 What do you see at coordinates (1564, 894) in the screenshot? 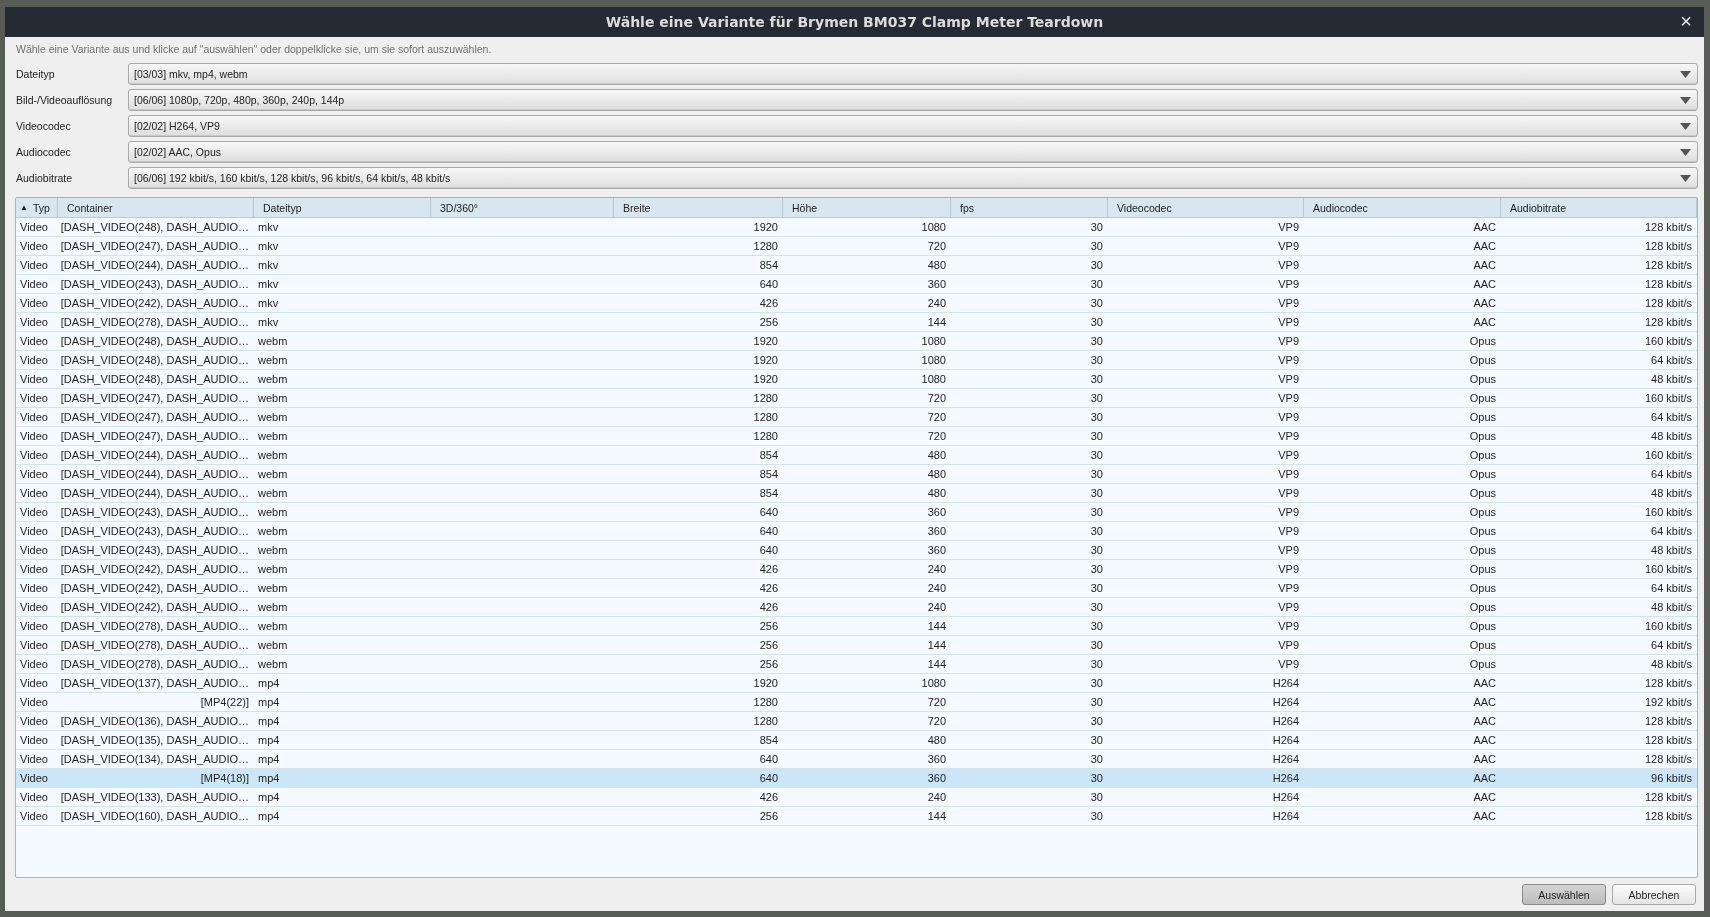
I see `select-button: Auswählen` at bounding box center [1564, 894].